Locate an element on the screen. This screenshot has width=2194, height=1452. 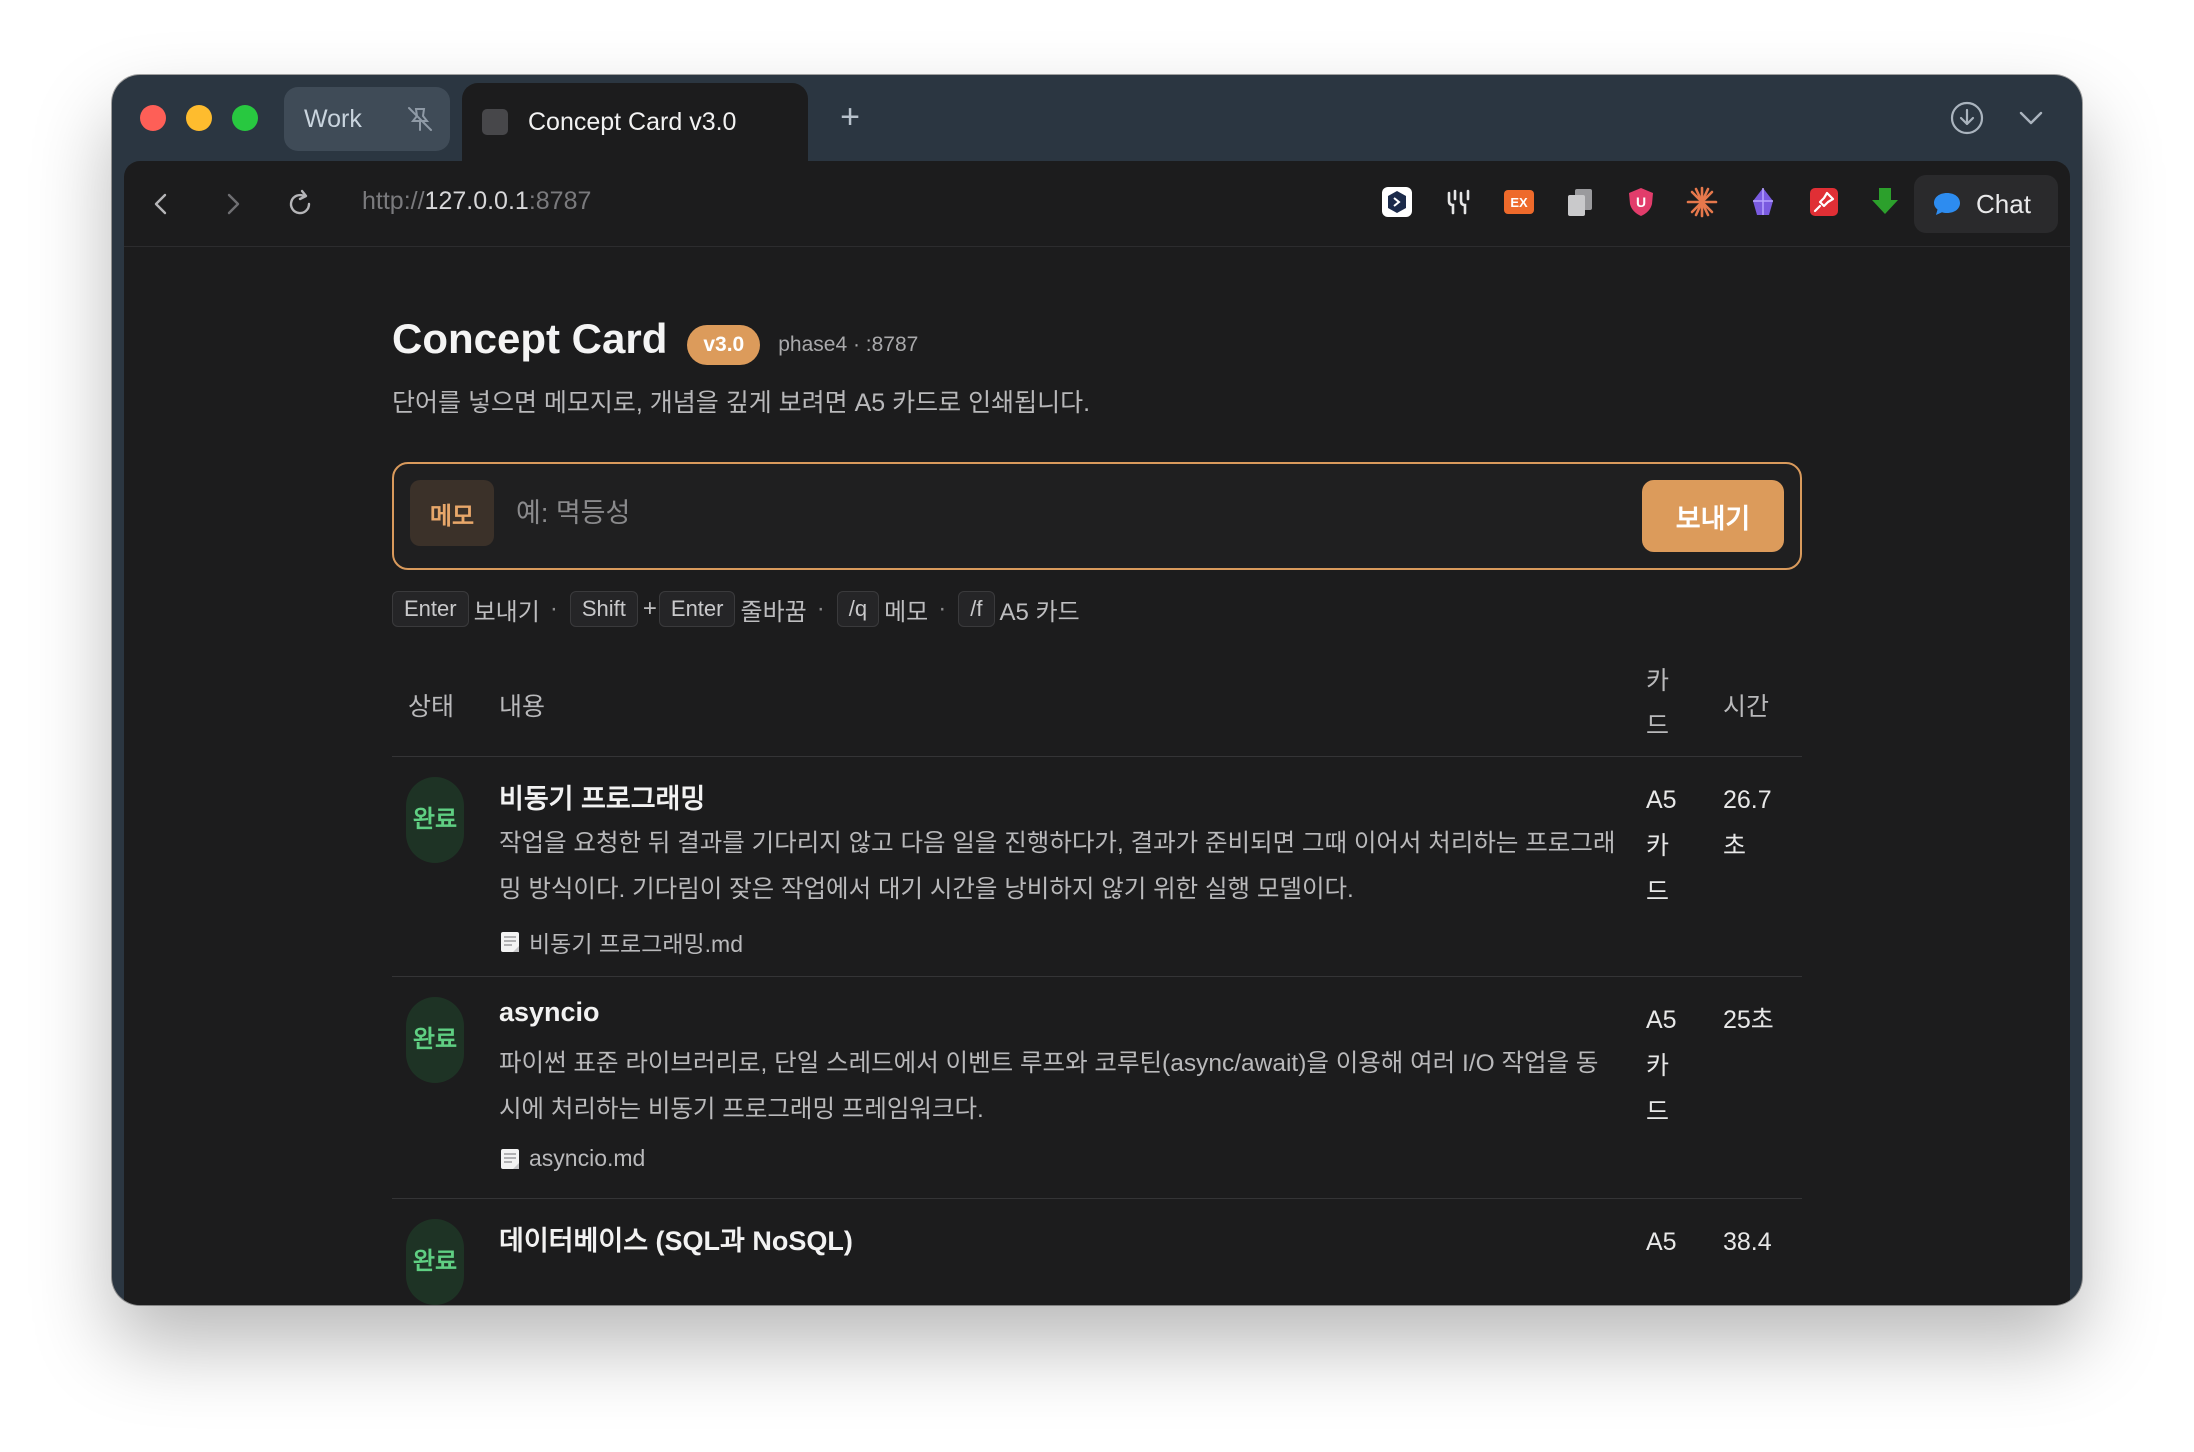
fork-logo-icon is located at coordinates (1459, 202).